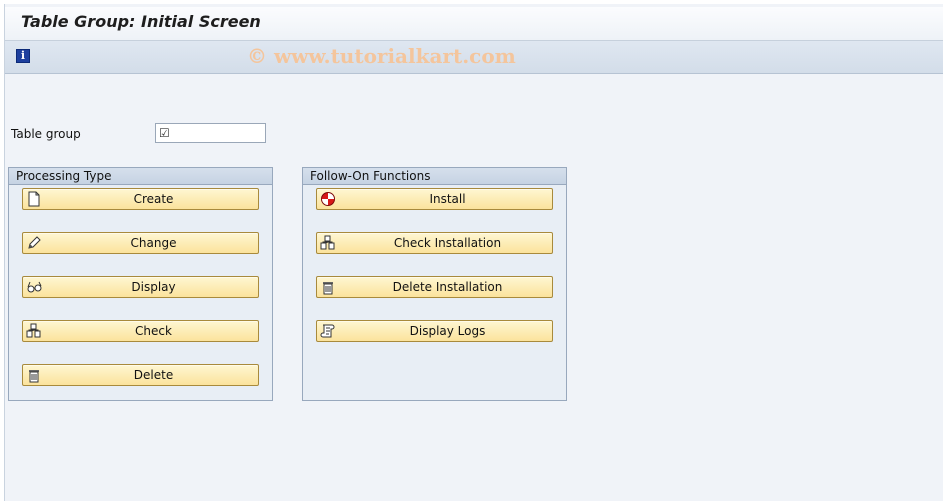 This screenshot has width=943, height=501. I want to click on check-installation-button: Check Installation, so click(434, 243).